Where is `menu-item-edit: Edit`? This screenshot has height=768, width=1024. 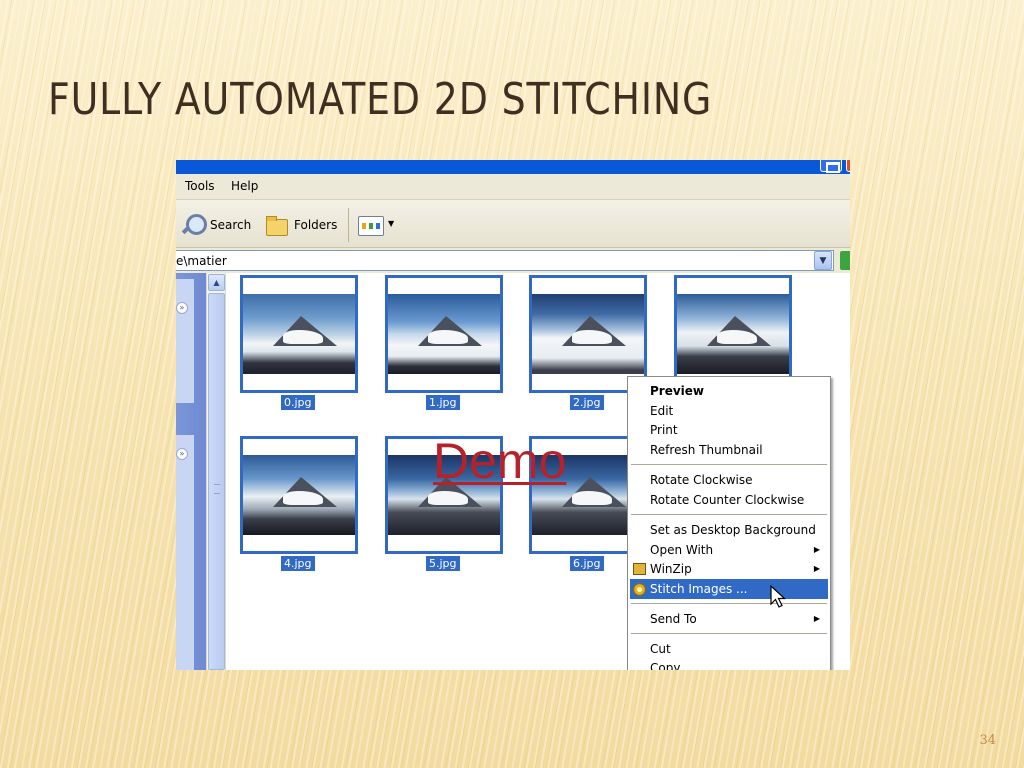 menu-item-edit: Edit is located at coordinates (729, 411).